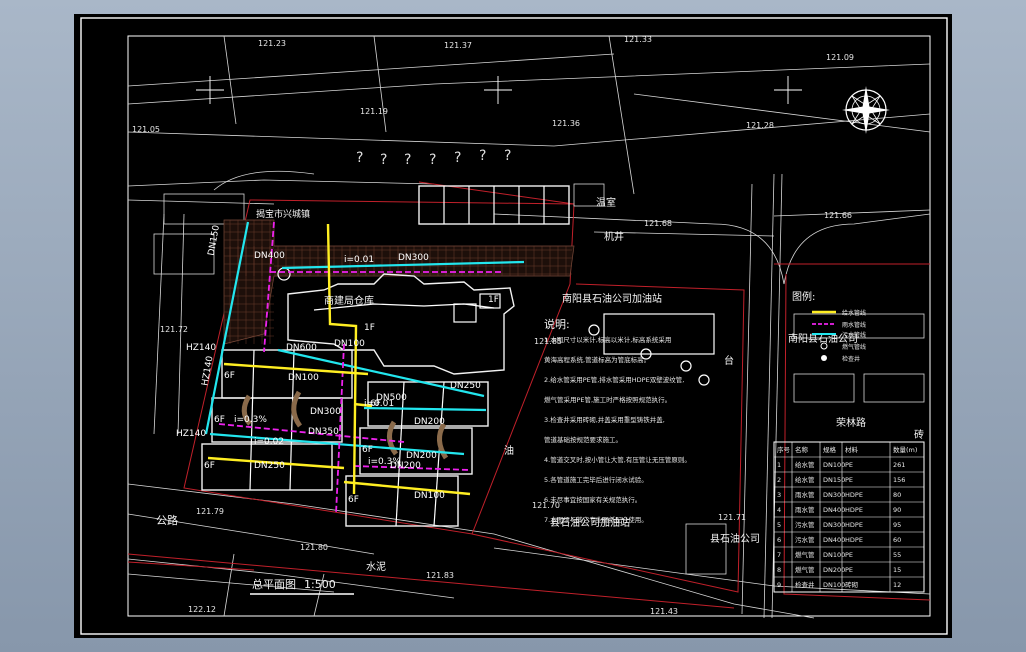  I want to click on note-line: 1.本图尺寸以米计,标高以米计,标高系统采用, so click(607, 339).